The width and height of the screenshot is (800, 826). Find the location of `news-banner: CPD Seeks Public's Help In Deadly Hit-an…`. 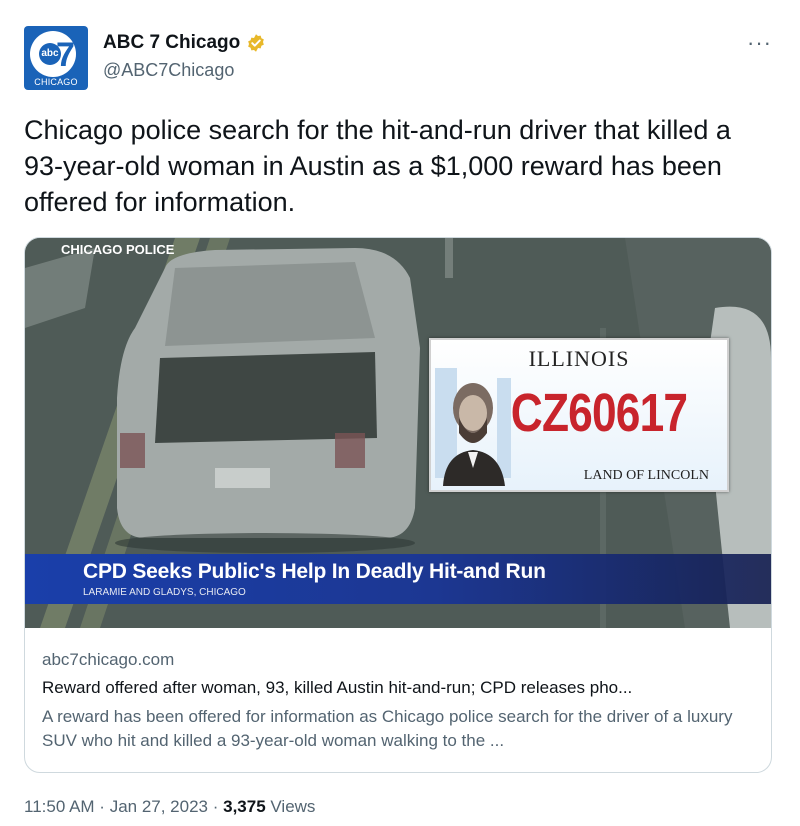

news-banner: CPD Seeks Public's Help In Deadly Hit-an… is located at coordinates (398, 579).